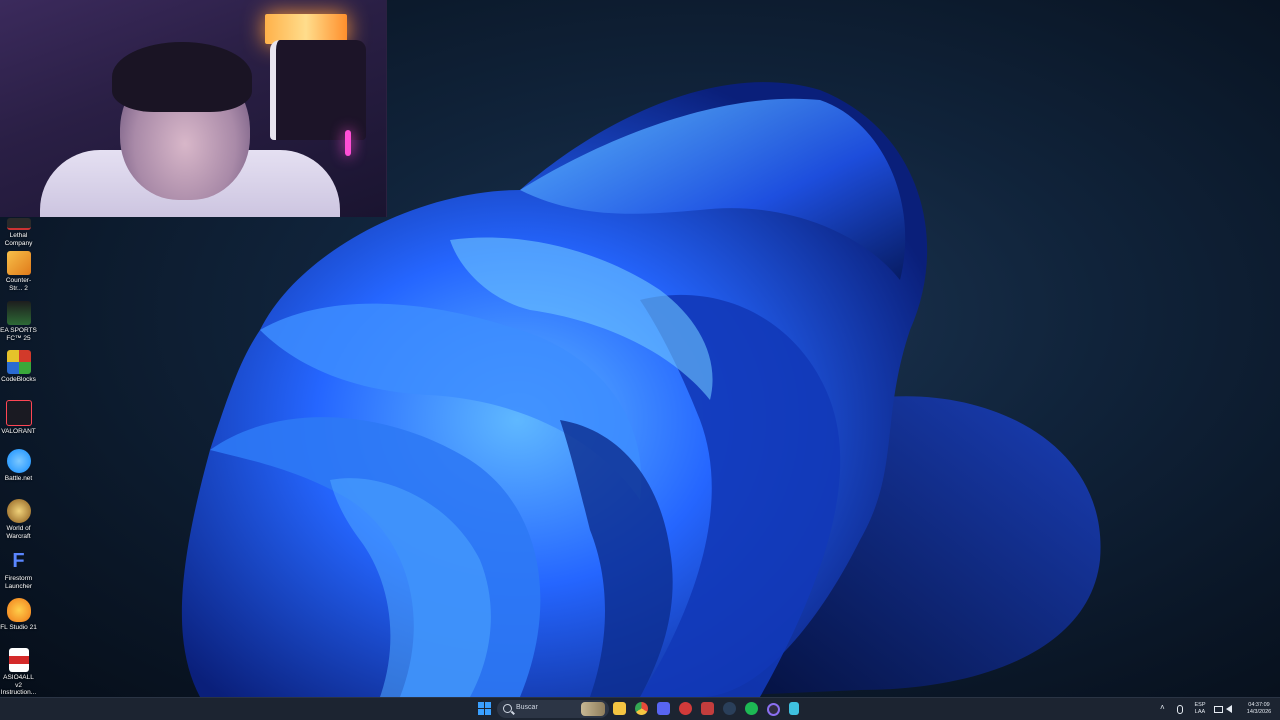 The height and width of the screenshot is (720, 1280). I want to click on desktop-icon-label: CodeBlocks, so click(18, 379).